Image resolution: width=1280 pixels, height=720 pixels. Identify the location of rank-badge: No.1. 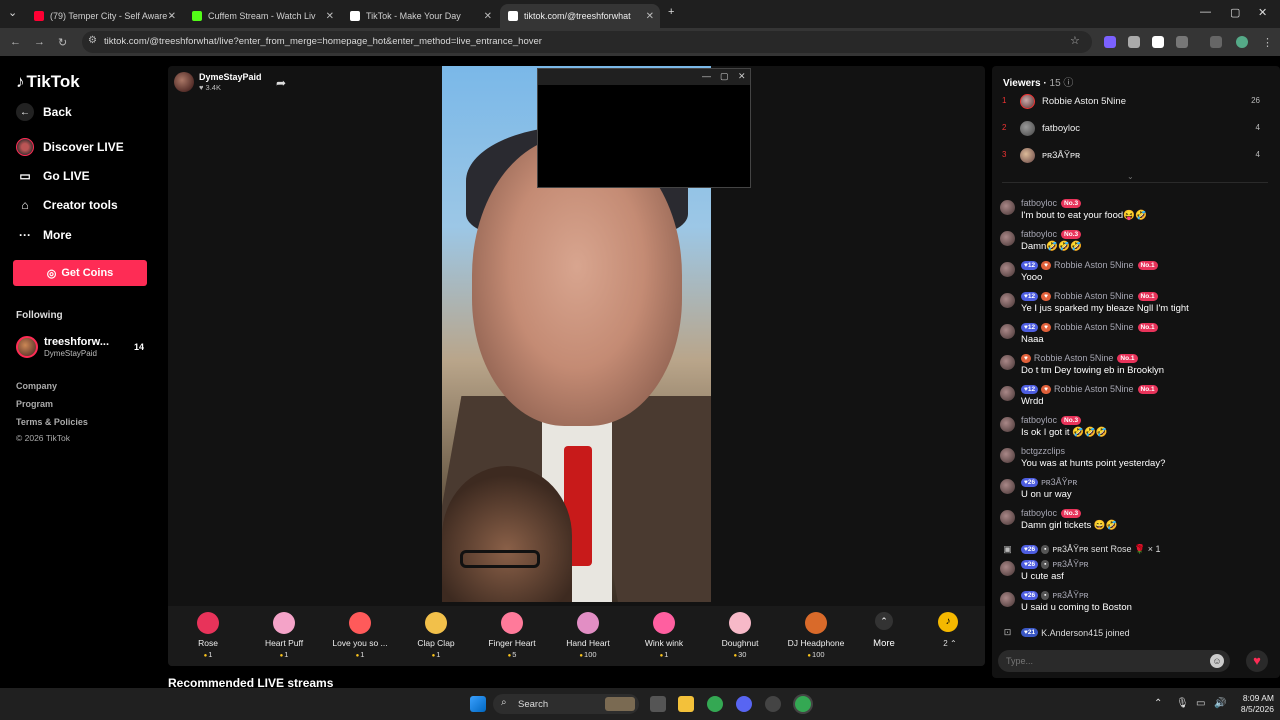
(1147, 327).